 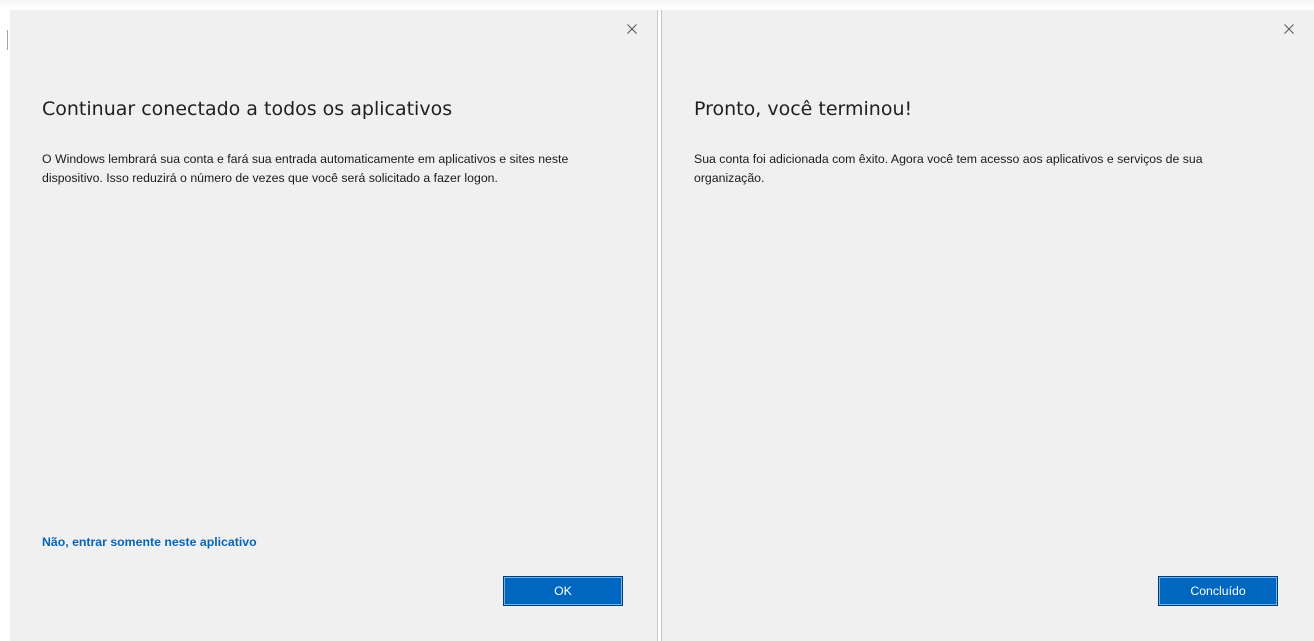 What do you see at coordinates (803, 109) in the screenshot?
I see `dialog-title: Pronto, você terminou!` at bounding box center [803, 109].